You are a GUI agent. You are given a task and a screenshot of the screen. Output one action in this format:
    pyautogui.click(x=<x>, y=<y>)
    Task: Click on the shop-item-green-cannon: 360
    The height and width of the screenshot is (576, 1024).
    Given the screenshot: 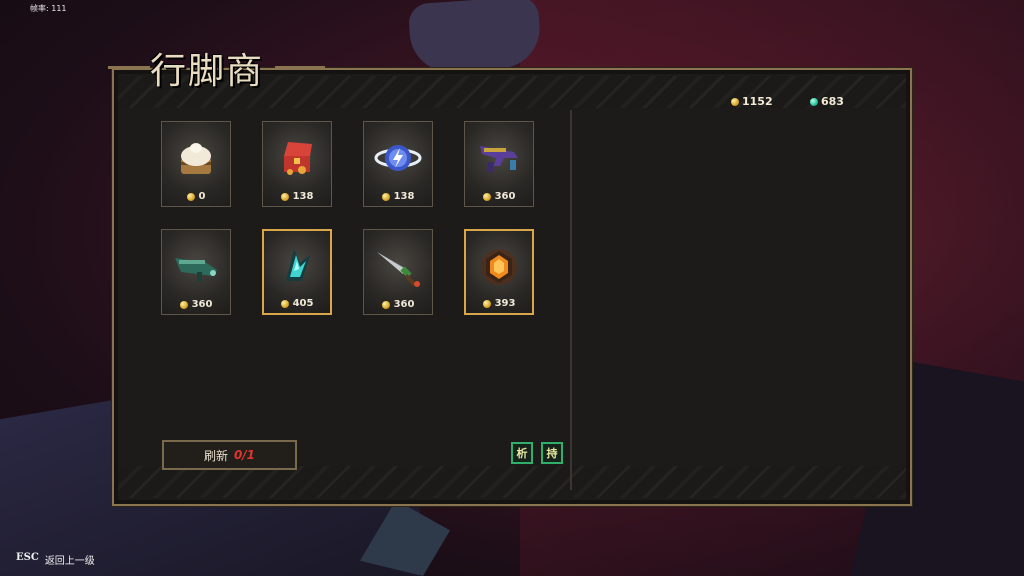 What is the action you would take?
    pyautogui.click(x=196, y=272)
    